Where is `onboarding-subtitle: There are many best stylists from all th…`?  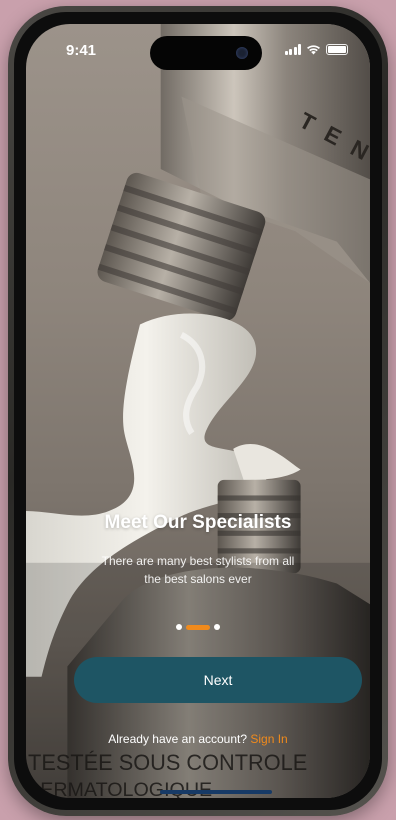 onboarding-subtitle: There are many best stylists from all th… is located at coordinates (198, 570).